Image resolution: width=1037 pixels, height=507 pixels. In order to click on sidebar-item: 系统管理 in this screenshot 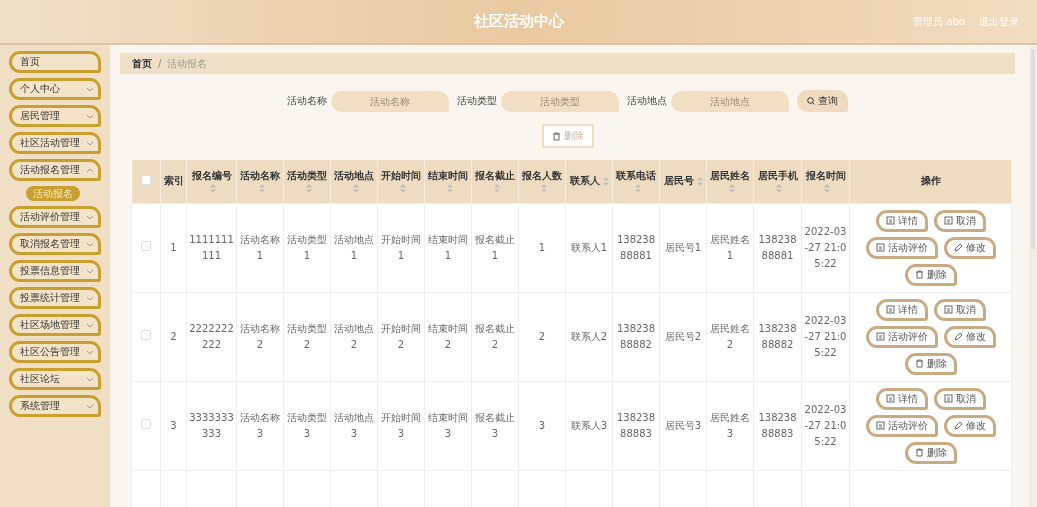, I will do `click(55, 406)`.